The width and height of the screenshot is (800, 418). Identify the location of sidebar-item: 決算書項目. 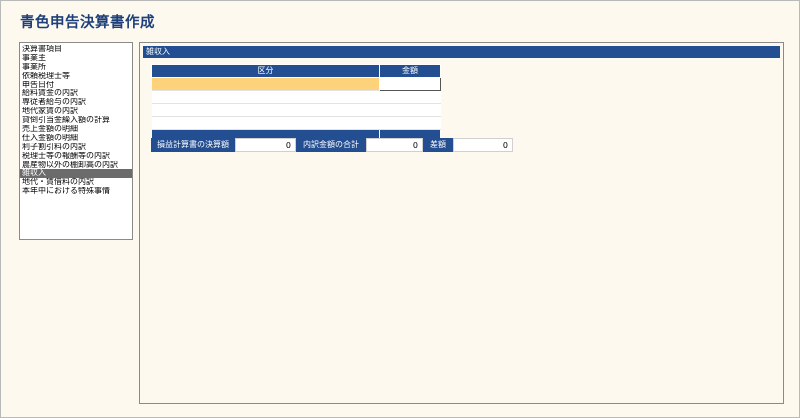
(76, 49).